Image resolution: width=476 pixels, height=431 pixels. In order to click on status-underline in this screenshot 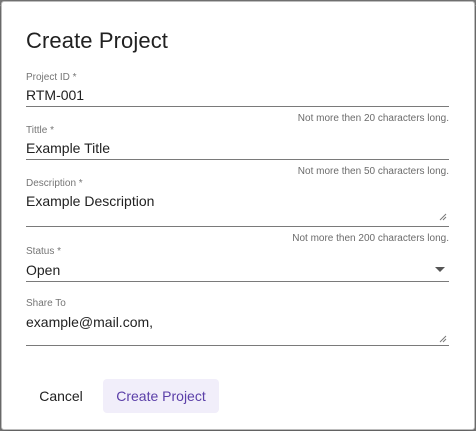, I will do `click(237, 281)`.